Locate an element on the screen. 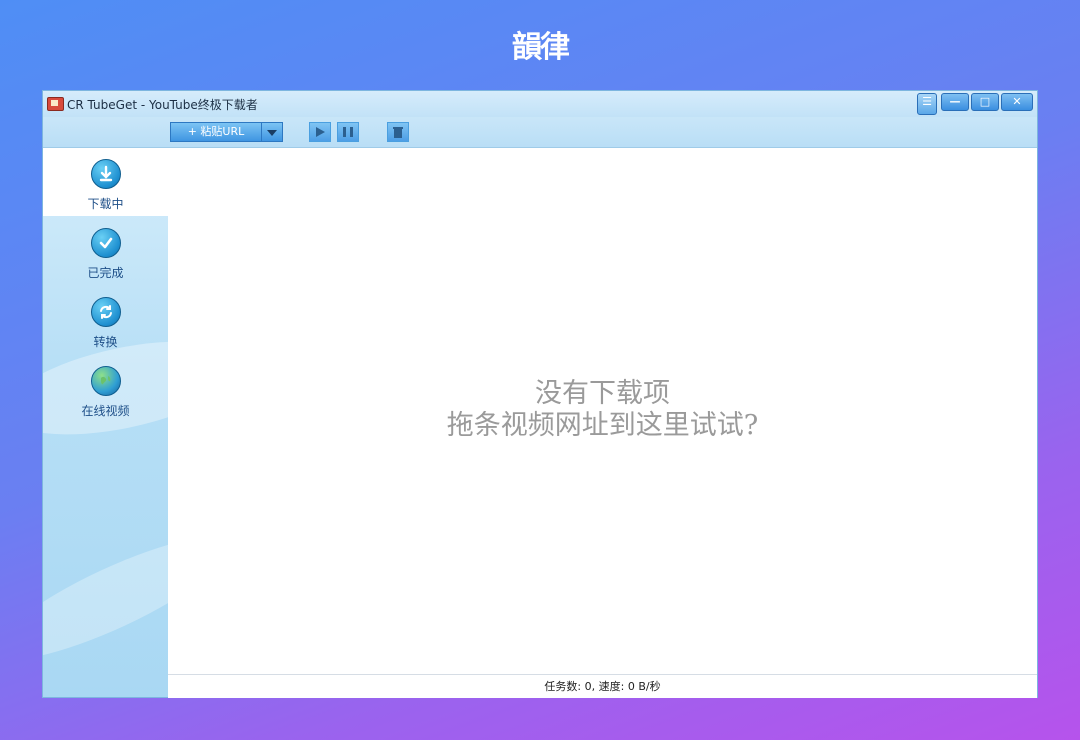 This screenshot has height=740, width=1080. dropdown-arrow-icon is located at coordinates (272, 132).